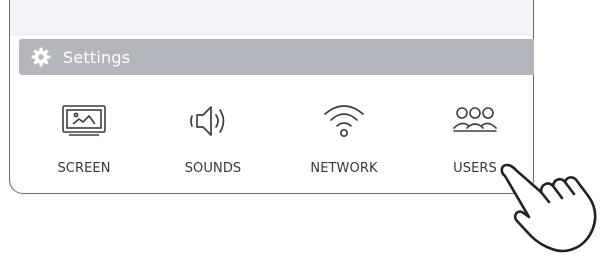 The width and height of the screenshot is (605, 260). I want to click on monitor-icon, so click(84, 120).